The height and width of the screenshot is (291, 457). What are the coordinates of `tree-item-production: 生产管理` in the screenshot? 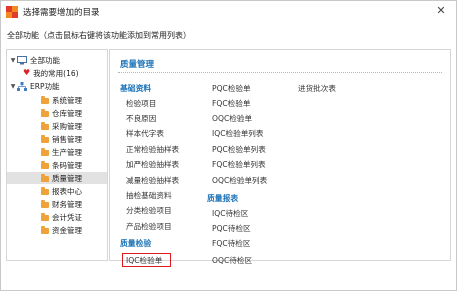 It's located at (61, 152).